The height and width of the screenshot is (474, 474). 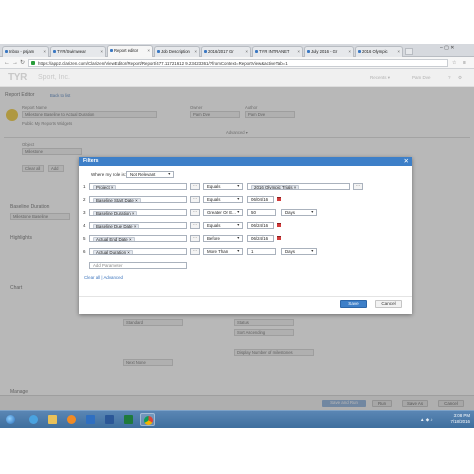 I want to click on filter-value-field: 2016 Olympic Trials ×, so click(x=298, y=186).